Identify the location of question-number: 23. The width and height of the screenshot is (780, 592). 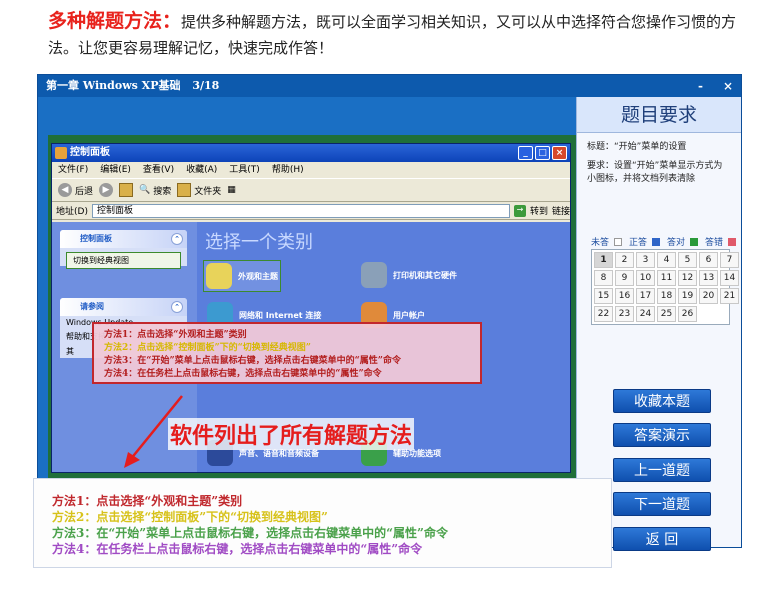
(624, 314).